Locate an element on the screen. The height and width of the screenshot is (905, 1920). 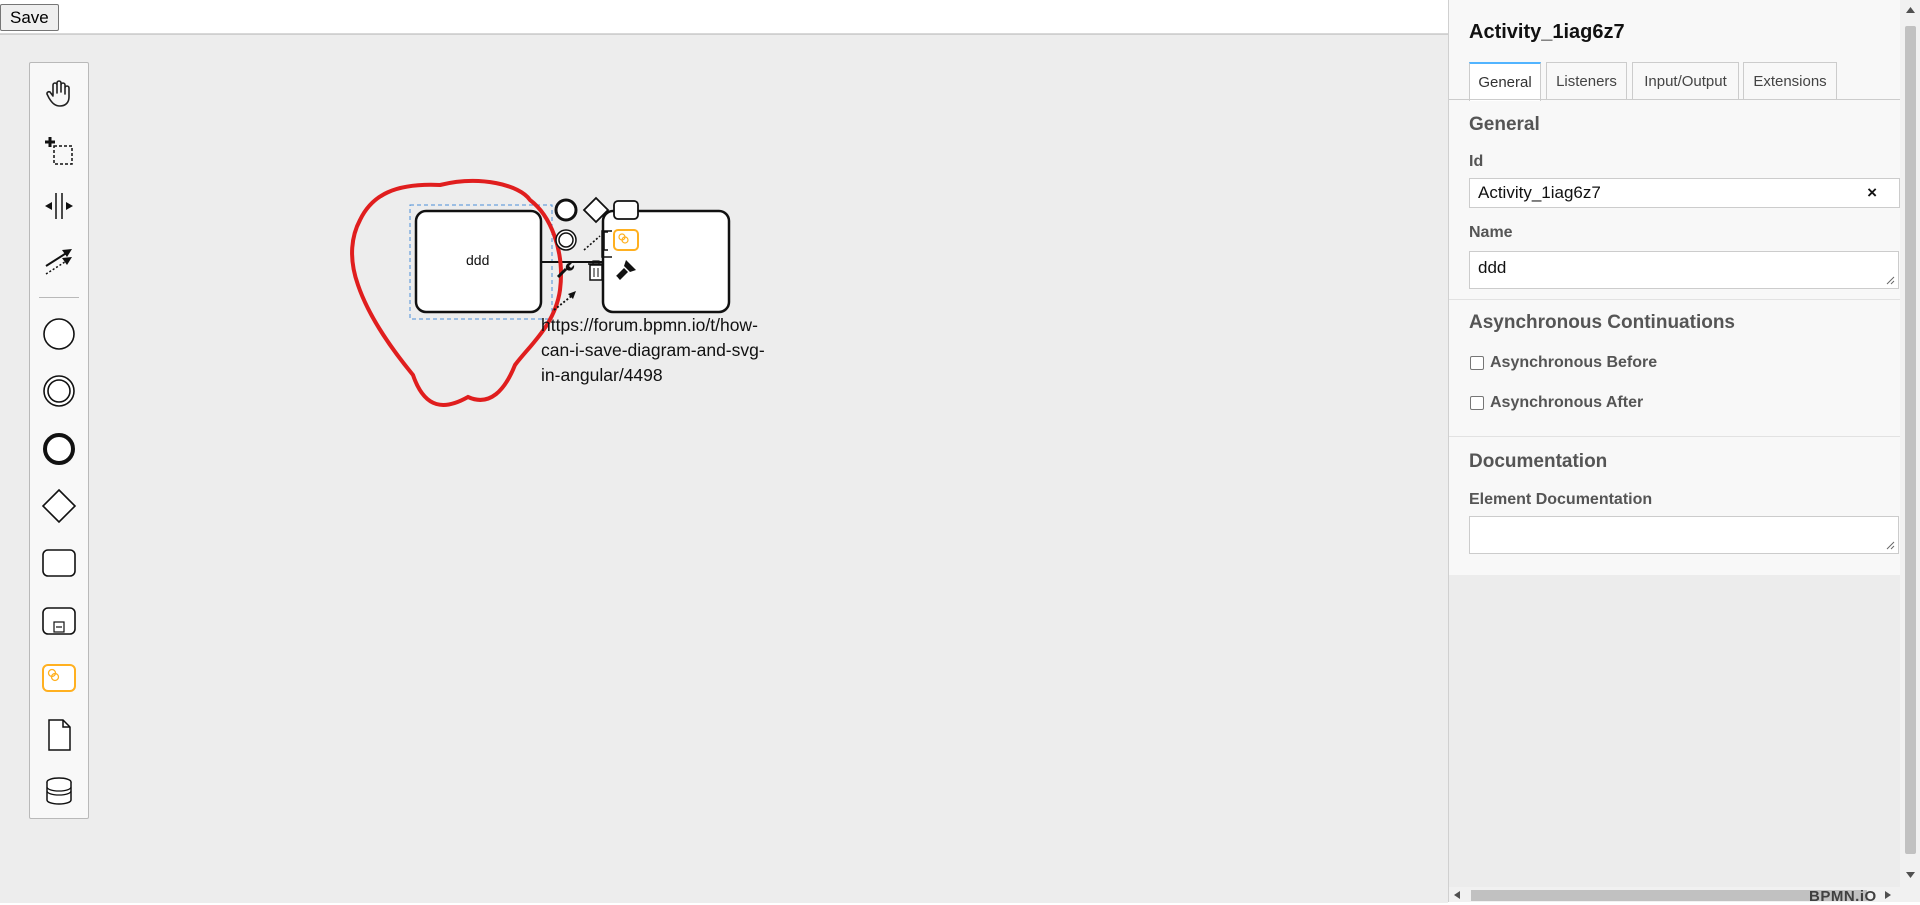
connect-icon is located at coordinates (566, 300).